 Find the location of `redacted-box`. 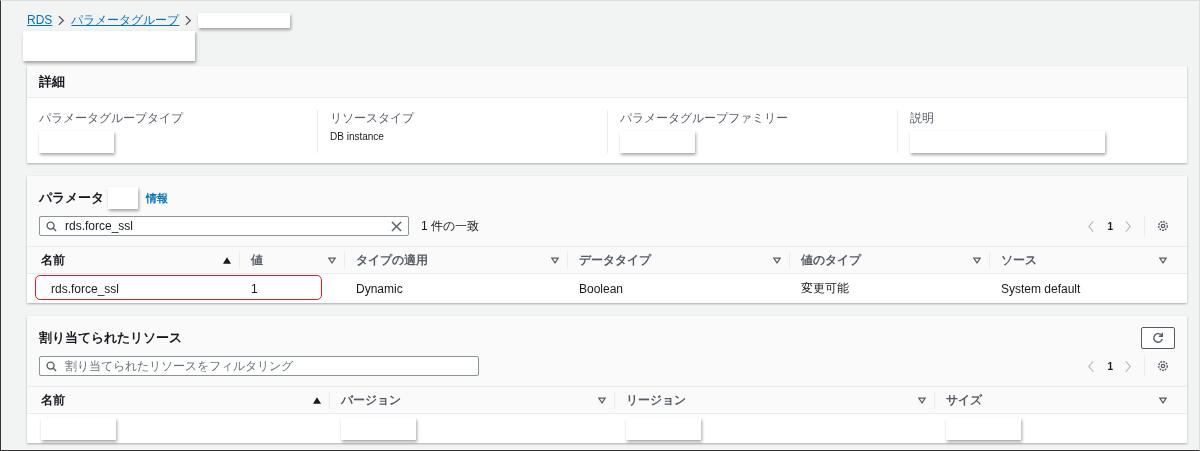

redacted-box is located at coordinates (123, 198).